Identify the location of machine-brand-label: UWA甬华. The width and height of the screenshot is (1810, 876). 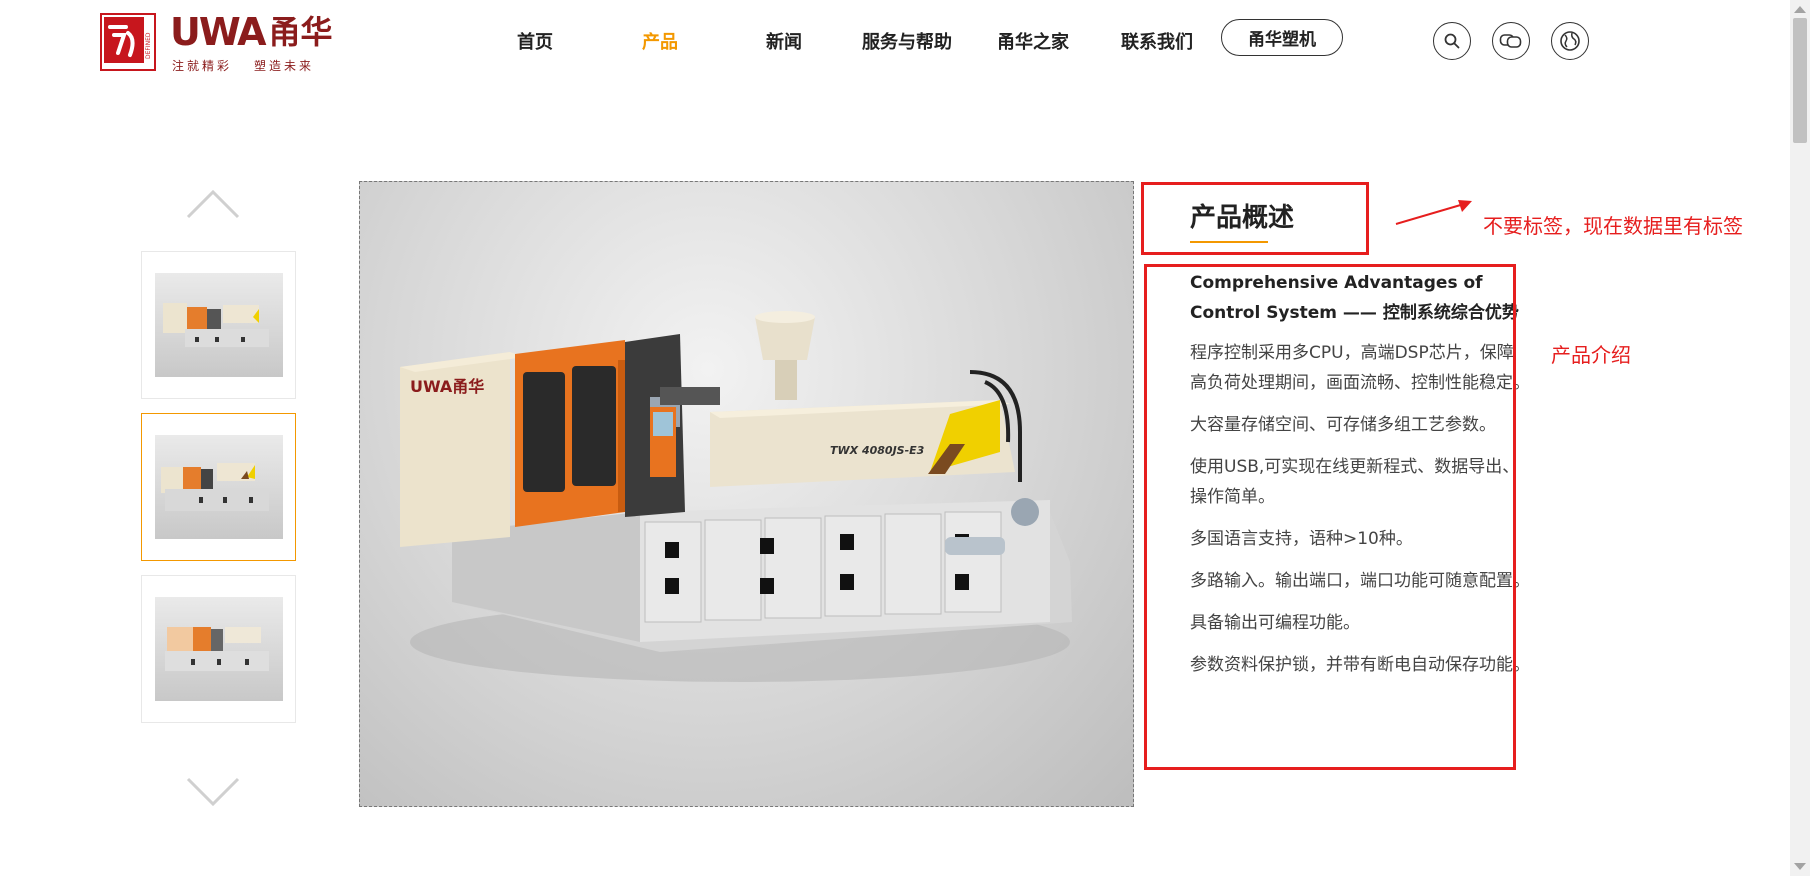
(447, 386).